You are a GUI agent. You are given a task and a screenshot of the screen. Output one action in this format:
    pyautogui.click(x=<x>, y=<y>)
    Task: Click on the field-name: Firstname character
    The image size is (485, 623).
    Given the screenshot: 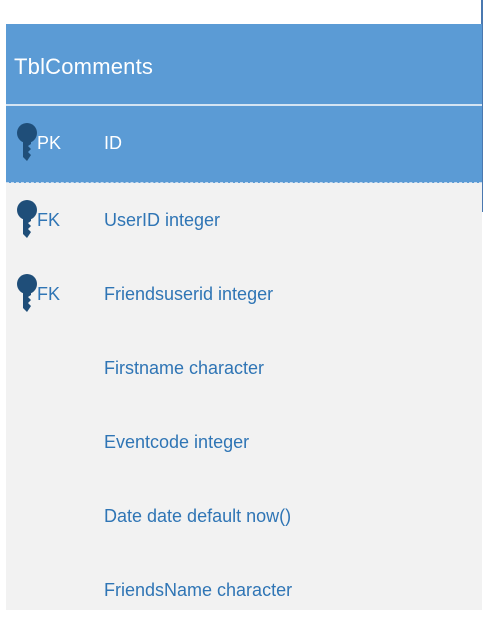 What is the action you would take?
    pyautogui.click(x=184, y=368)
    